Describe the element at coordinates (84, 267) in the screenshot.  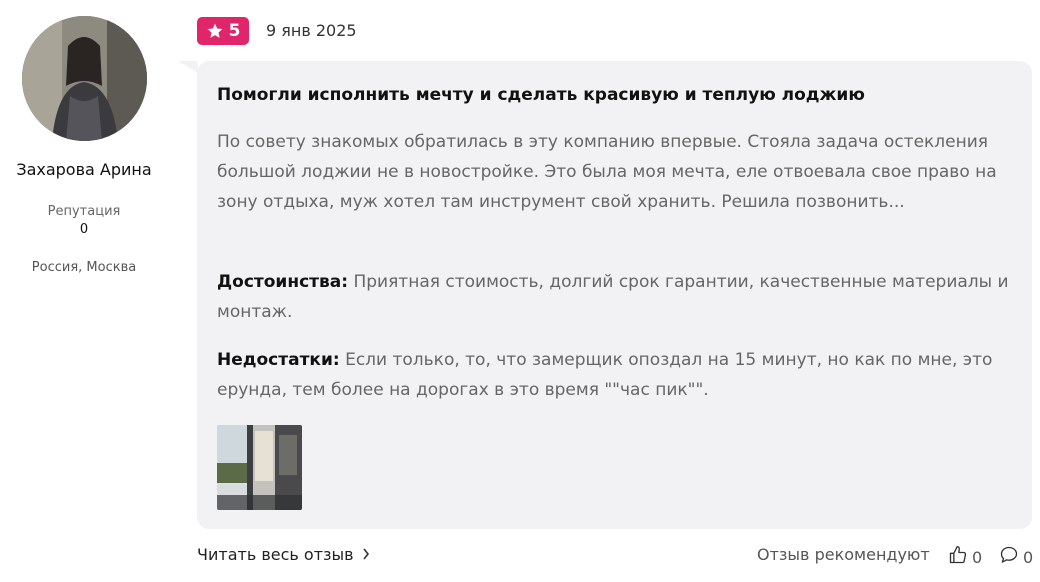
I see `author-location: Россия, Москва` at that location.